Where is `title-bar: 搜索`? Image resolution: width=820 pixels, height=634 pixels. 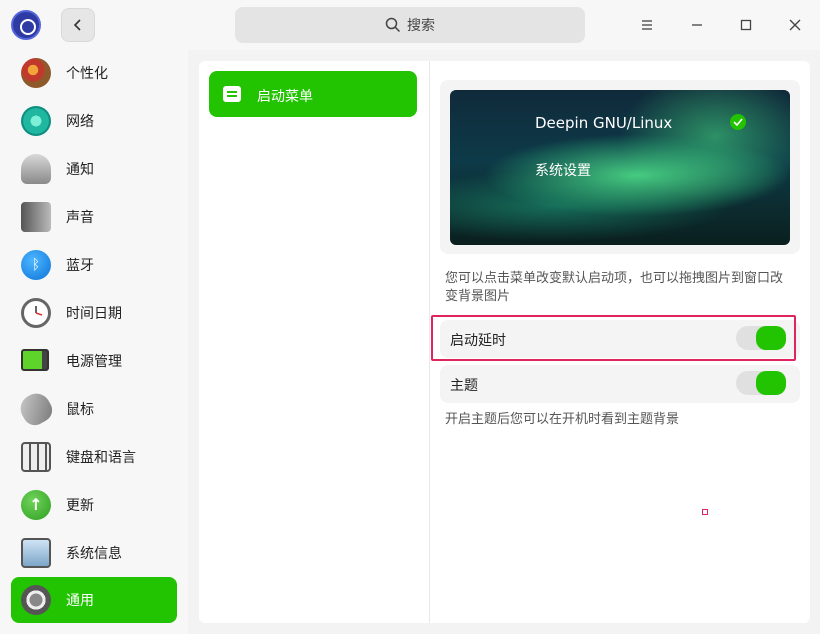 title-bar: 搜索 is located at coordinates (410, 25).